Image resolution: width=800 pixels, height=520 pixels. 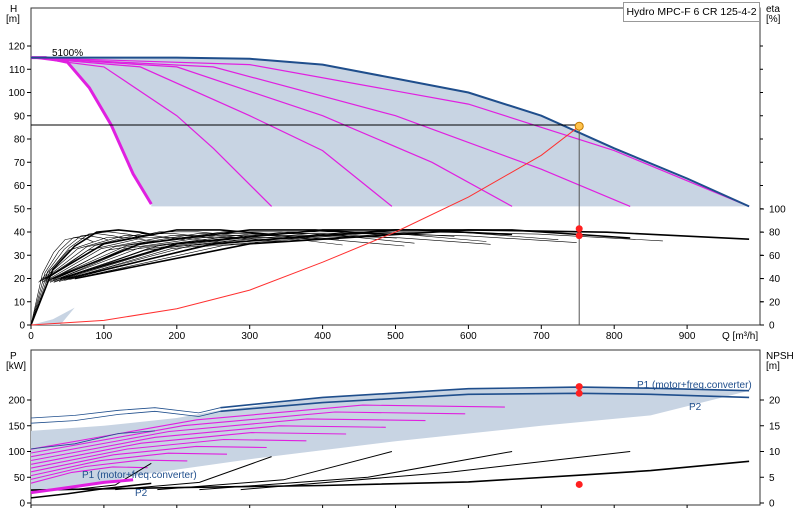 I want to click on x-tick-label: 600, so click(x=468, y=336).